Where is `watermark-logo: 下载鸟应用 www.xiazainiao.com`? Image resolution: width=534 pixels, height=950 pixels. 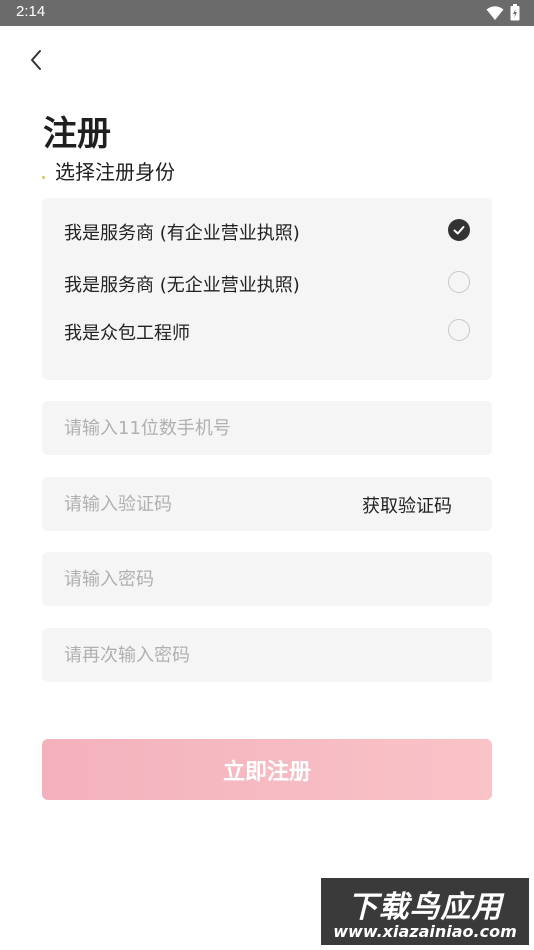
watermark-logo: 下载鸟应用 www.xiazainiao.com is located at coordinates (425, 911).